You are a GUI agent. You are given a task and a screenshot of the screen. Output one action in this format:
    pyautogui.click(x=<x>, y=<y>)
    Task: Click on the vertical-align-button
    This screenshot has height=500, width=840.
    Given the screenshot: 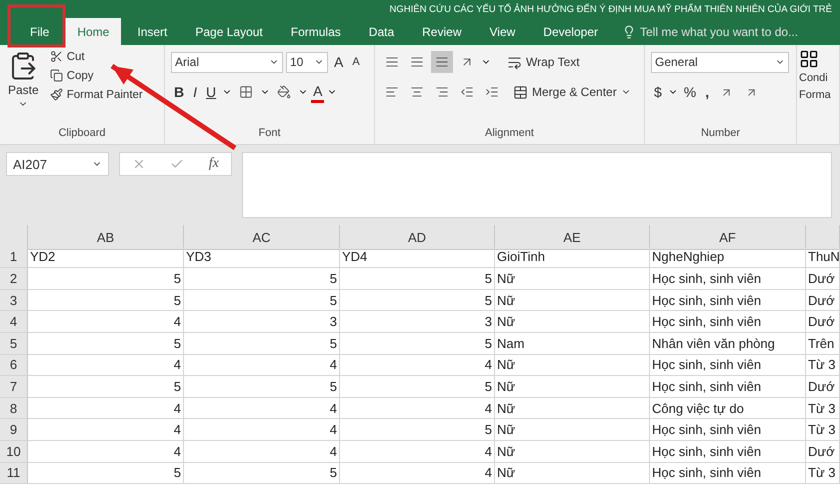 What is the action you would take?
    pyautogui.click(x=442, y=62)
    